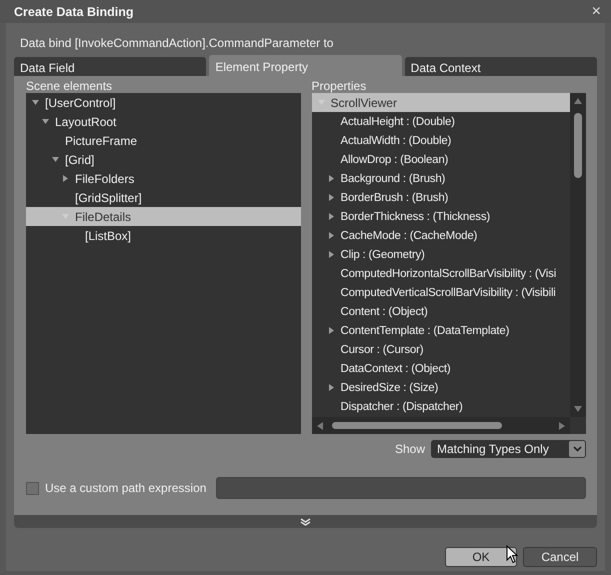 This screenshot has width=611, height=575. Describe the element at coordinates (32, 488) in the screenshot. I see `checkbox` at that location.